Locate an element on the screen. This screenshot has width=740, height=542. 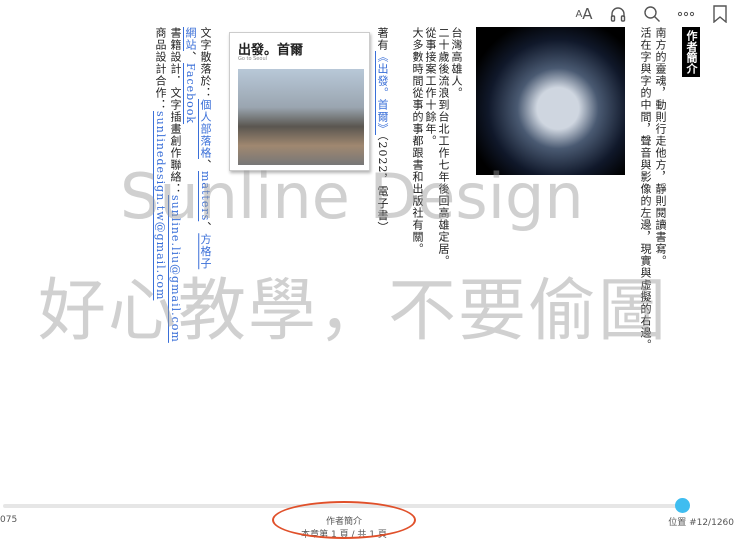
product-prefix: 商品設計合作： is located at coordinates (160, 69).